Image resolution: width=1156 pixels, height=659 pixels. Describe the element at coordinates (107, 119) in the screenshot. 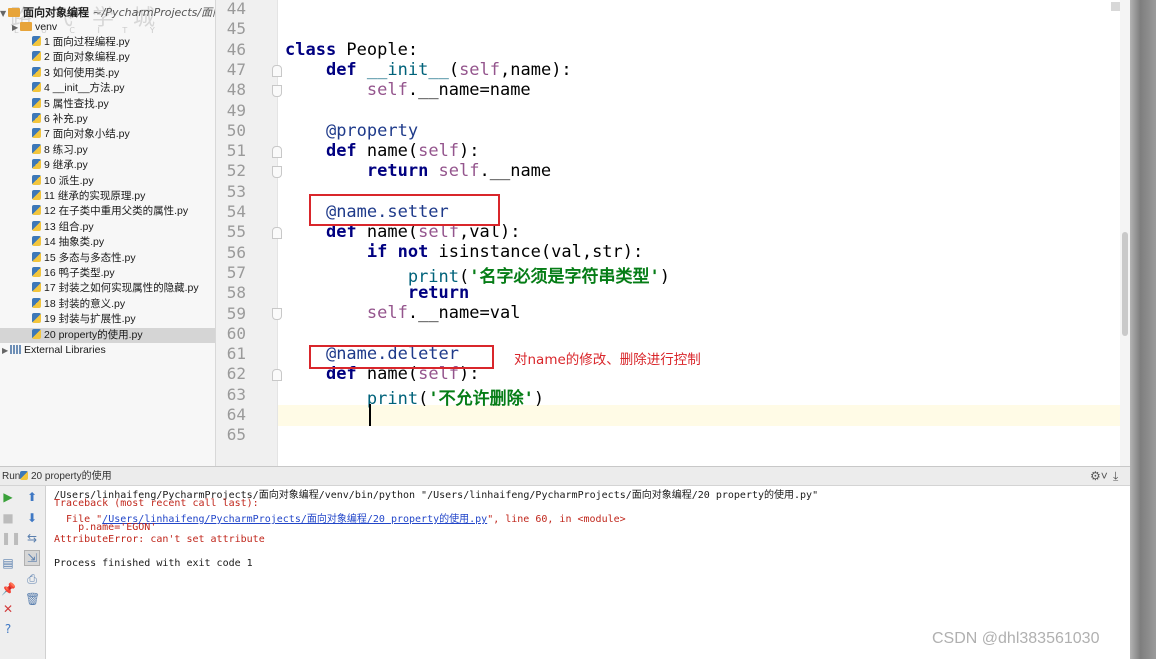

I see `tree-file-item: 6 补充.py` at that location.